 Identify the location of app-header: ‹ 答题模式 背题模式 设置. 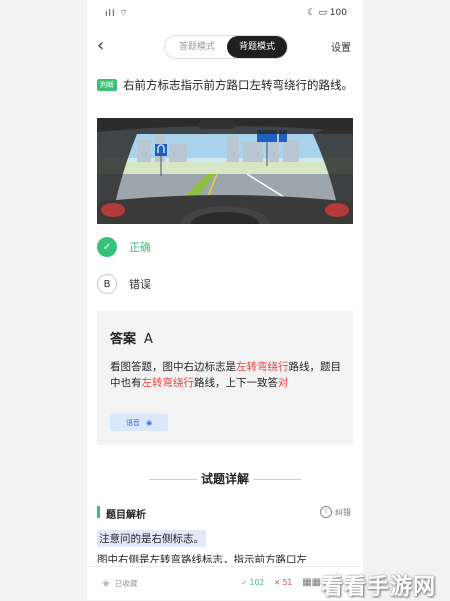
(225, 47).